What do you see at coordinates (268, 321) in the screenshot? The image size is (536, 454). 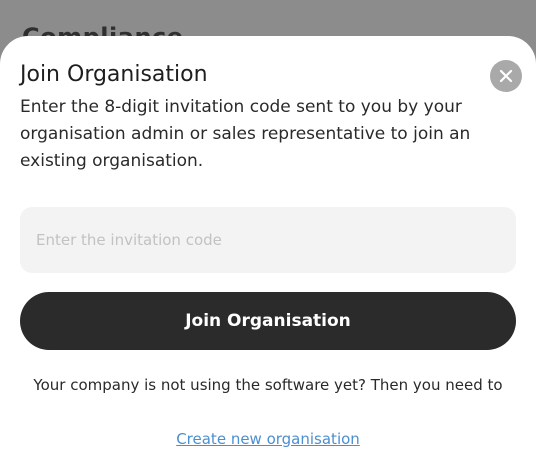 I see `join-organisation-button: Join Organisation` at bounding box center [268, 321].